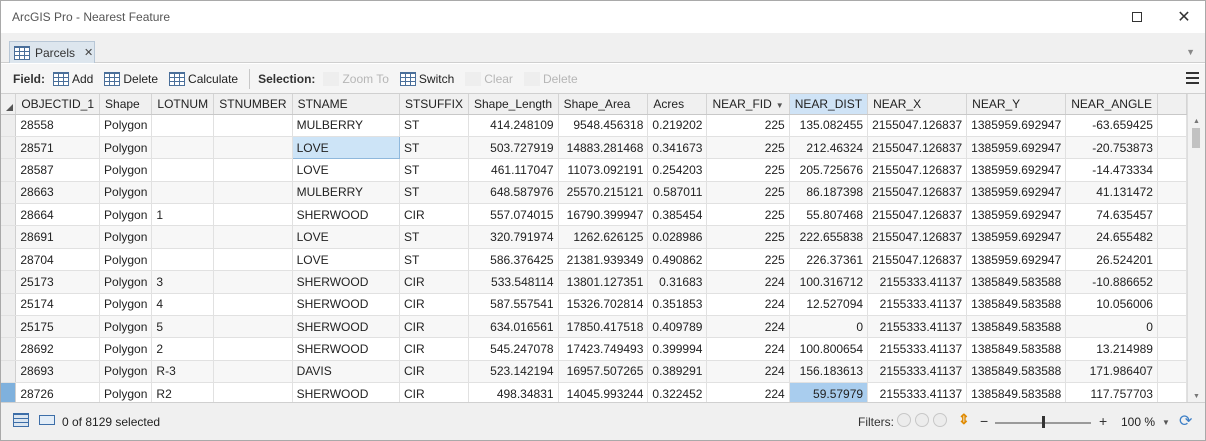  Describe the element at coordinates (58, 125) in the screenshot. I see `table-cell: 28558` at that location.